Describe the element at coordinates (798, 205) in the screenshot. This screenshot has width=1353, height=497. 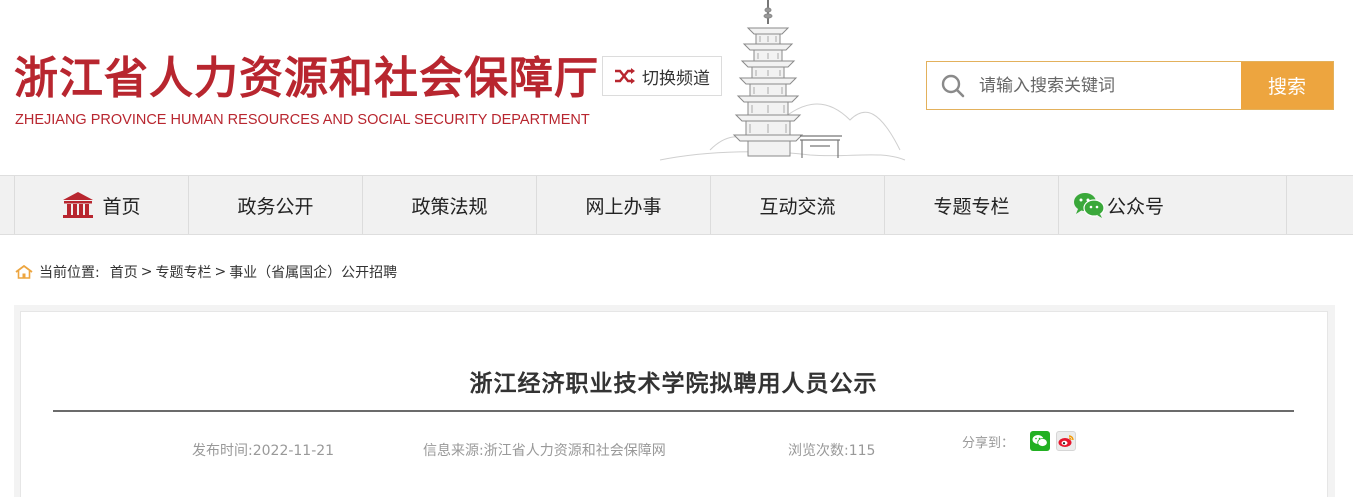
I see `nav-item-interaction: 互动交流` at that location.